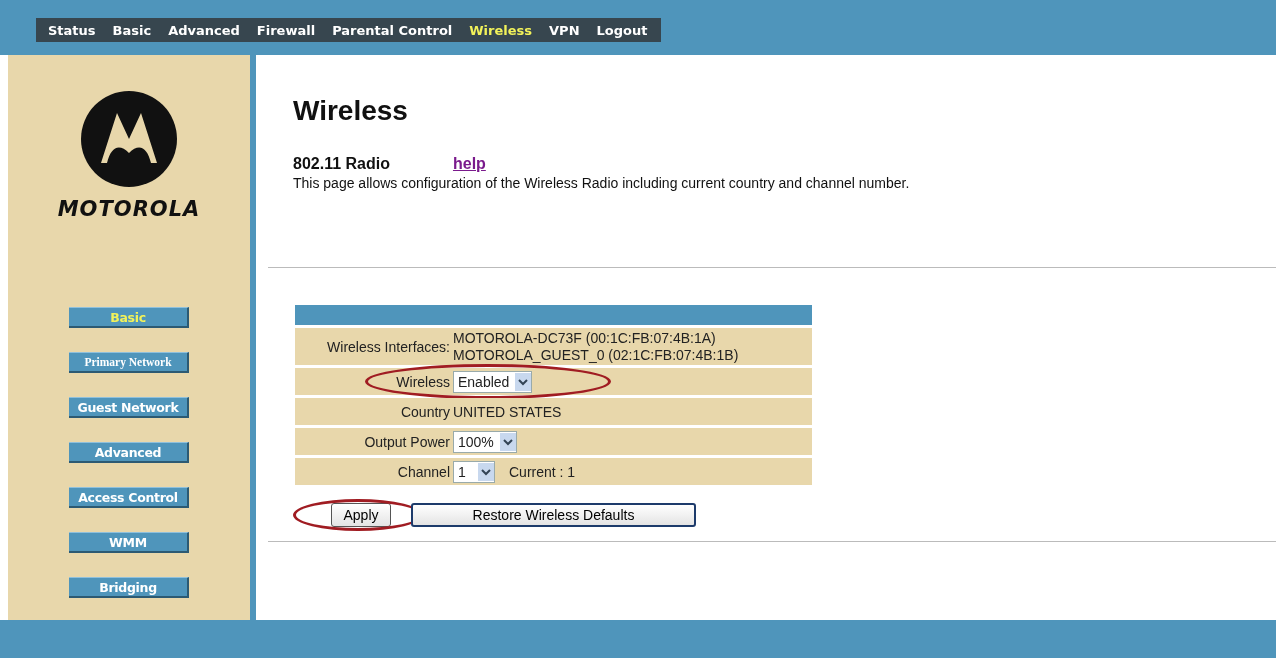 This screenshot has height=658, width=1276. What do you see at coordinates (392, 30) in the screenshot?
I see `nav-tab: Parental Control` at bounding box center [392, 30].